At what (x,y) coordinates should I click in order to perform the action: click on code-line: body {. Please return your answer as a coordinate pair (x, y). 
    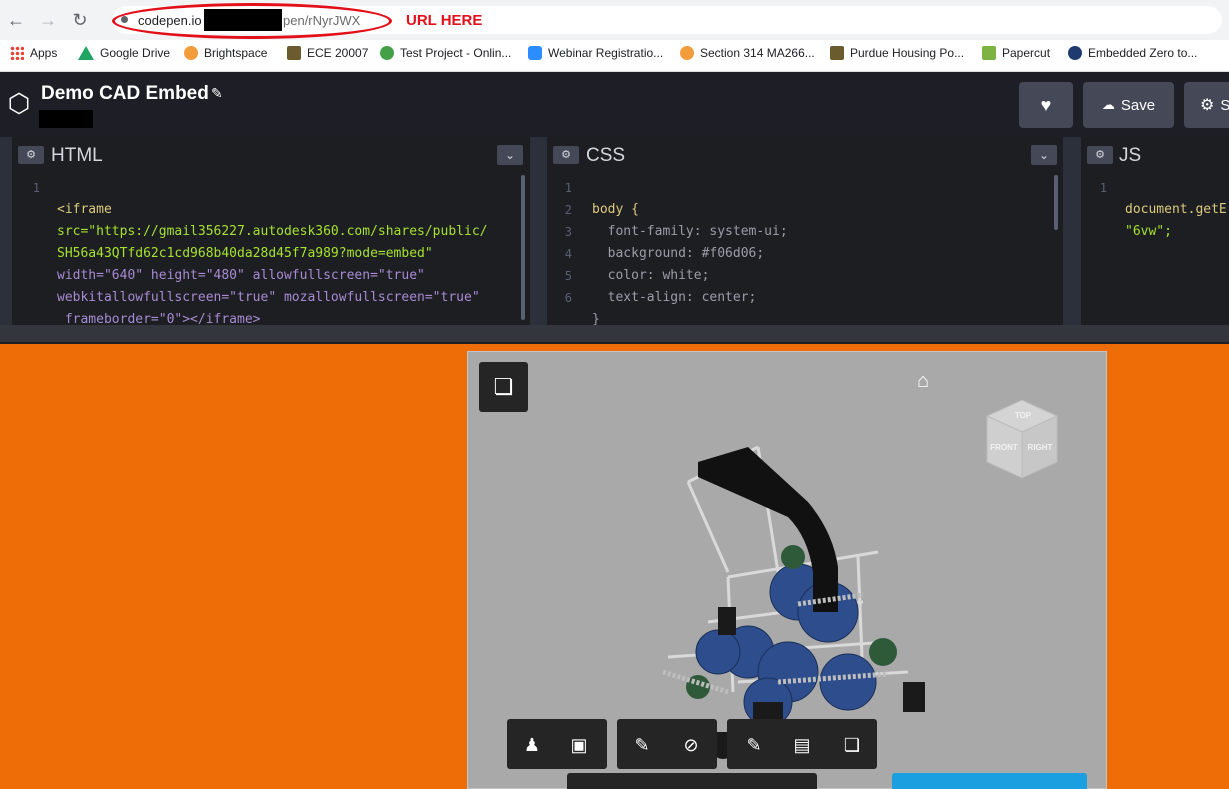
    Looking at the image, I should click on (615, 209).